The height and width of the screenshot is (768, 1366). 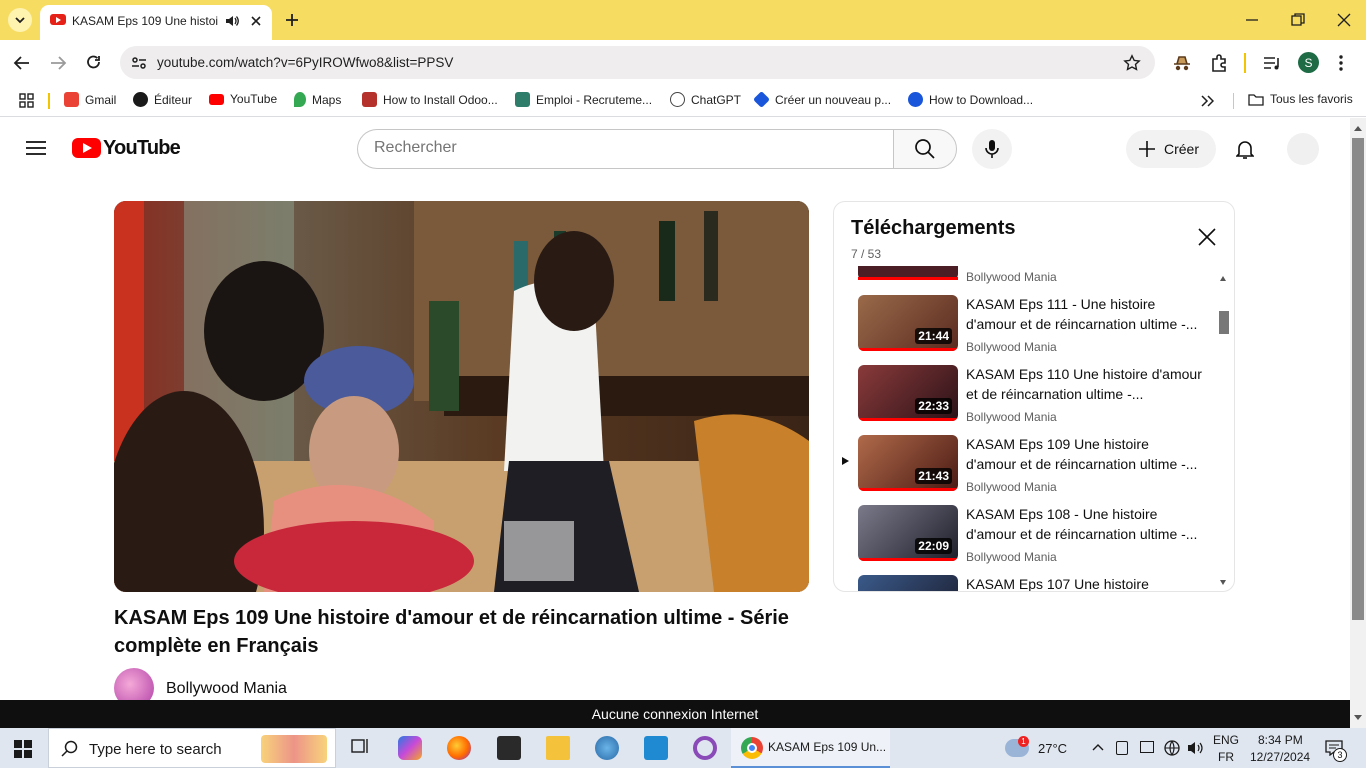 I want to click on voice-search-button, so click(x=992, y=149).